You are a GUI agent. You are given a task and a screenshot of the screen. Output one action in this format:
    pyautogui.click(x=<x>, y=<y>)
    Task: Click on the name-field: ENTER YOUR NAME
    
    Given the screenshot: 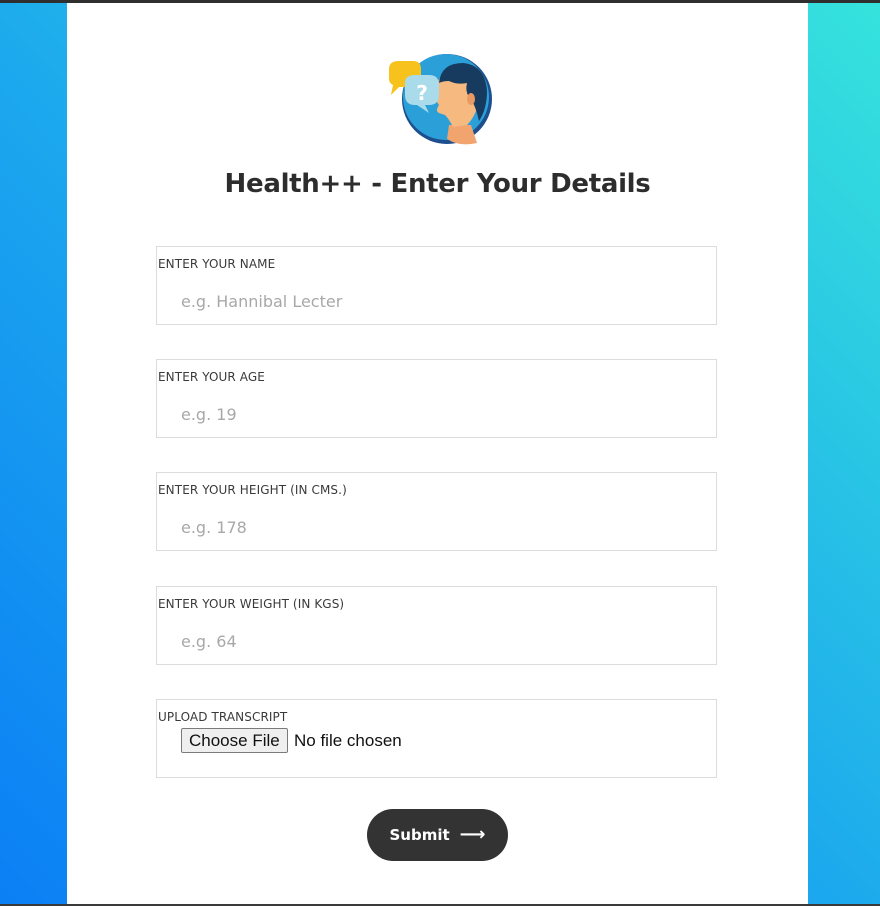 What is the action you would take?
    pyautogui.click(x=436, y=285)
    